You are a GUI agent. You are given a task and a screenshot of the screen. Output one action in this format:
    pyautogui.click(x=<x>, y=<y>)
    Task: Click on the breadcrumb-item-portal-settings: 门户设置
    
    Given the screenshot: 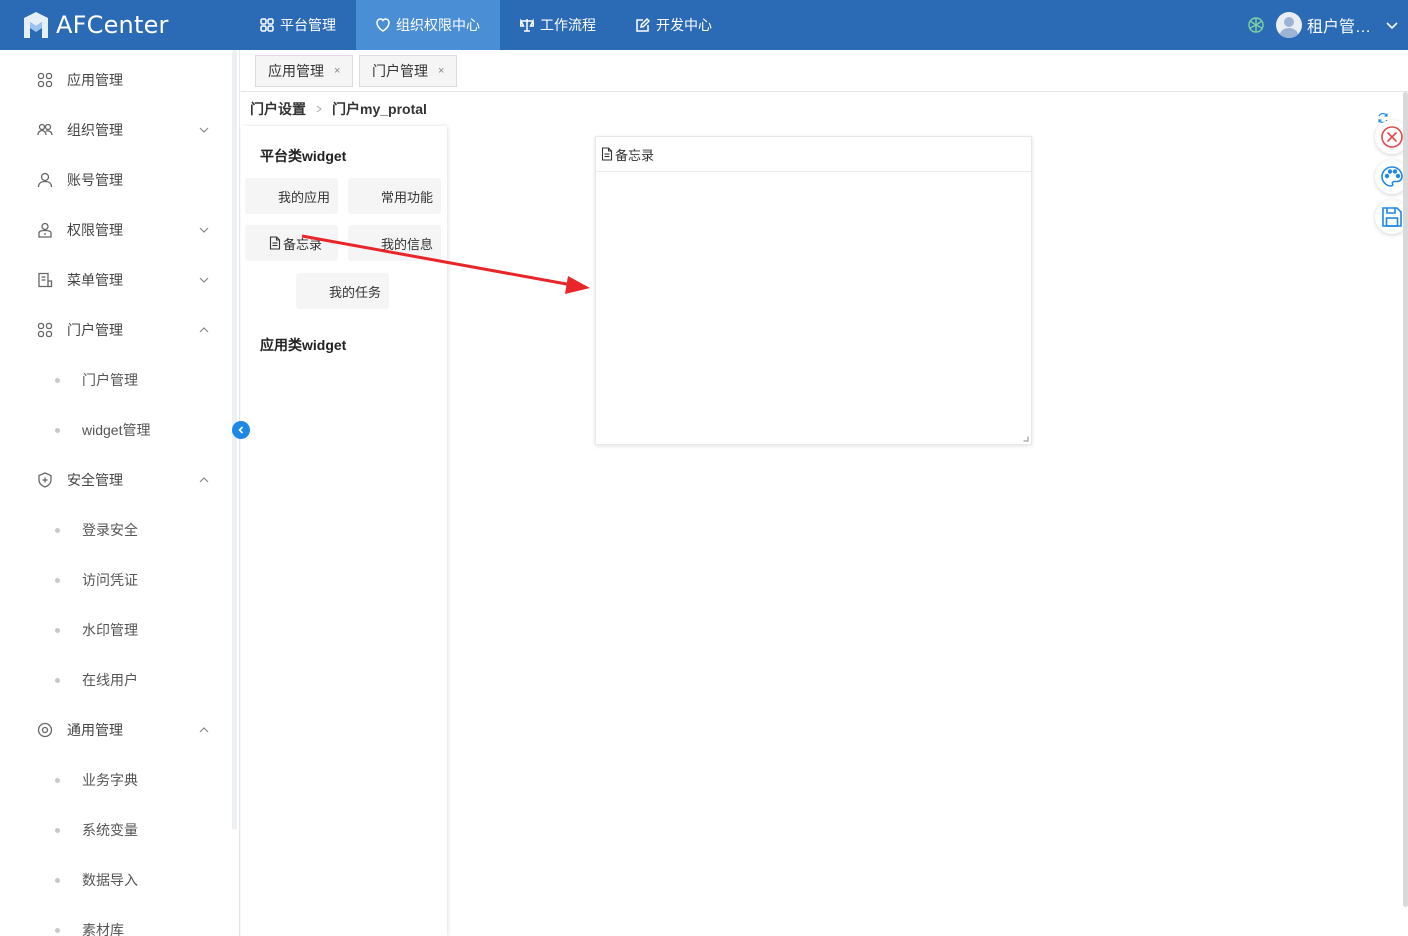 What is the action you would take?
    pyautogui.click(x=278, y=109)
    